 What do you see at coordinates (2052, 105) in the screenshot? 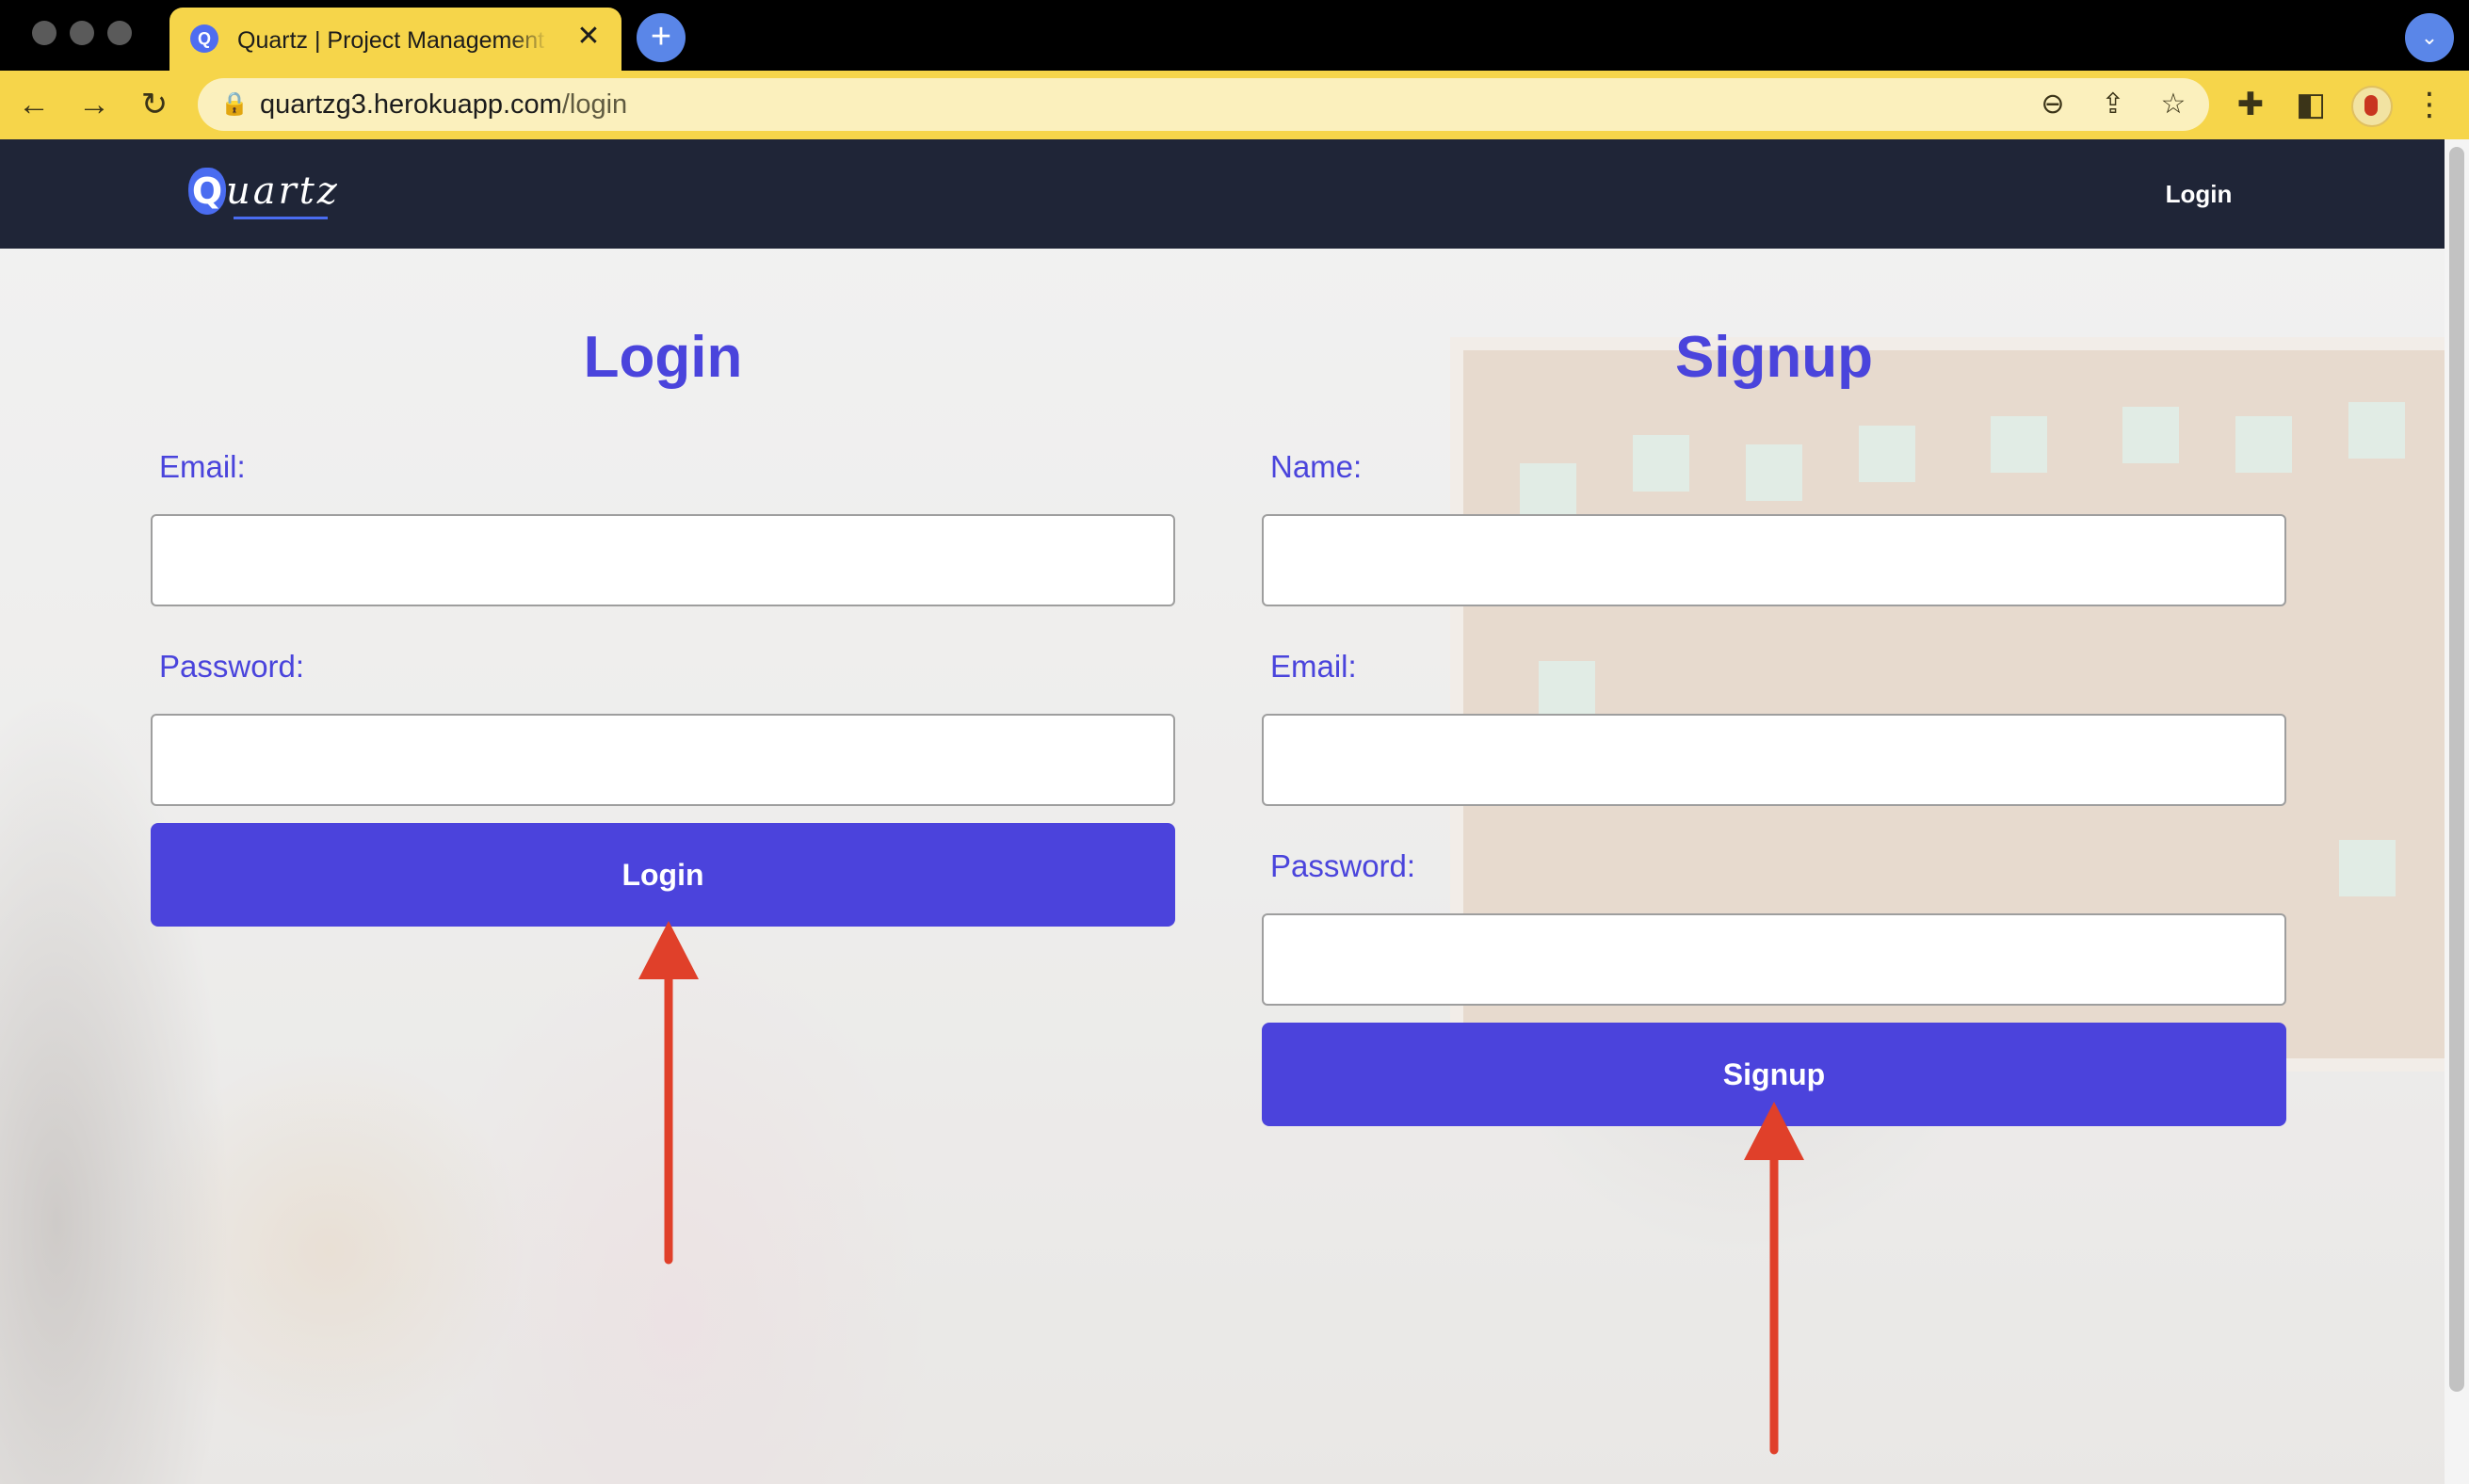
I see `zoom-icon: ⊖` at bounding box center [2052, 105].